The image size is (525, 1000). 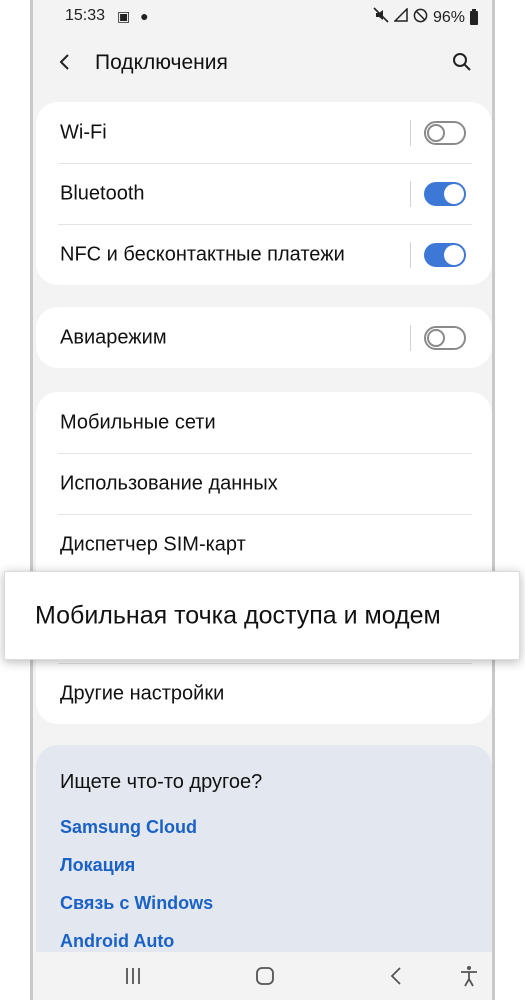 I want to click on data-usage-row: Использование данных, so click(x=264, y=483).